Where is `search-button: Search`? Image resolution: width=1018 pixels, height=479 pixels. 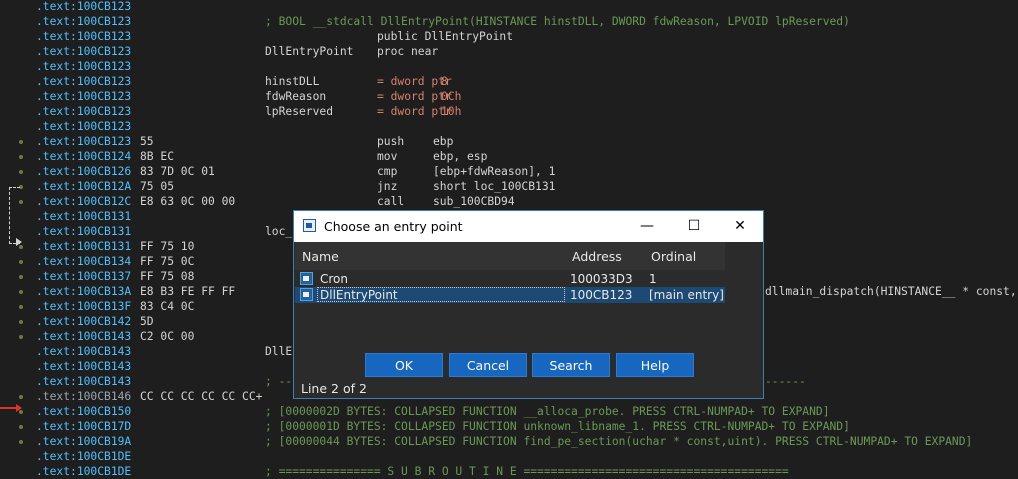 search-button: Search is located at coordinates (571, 365).